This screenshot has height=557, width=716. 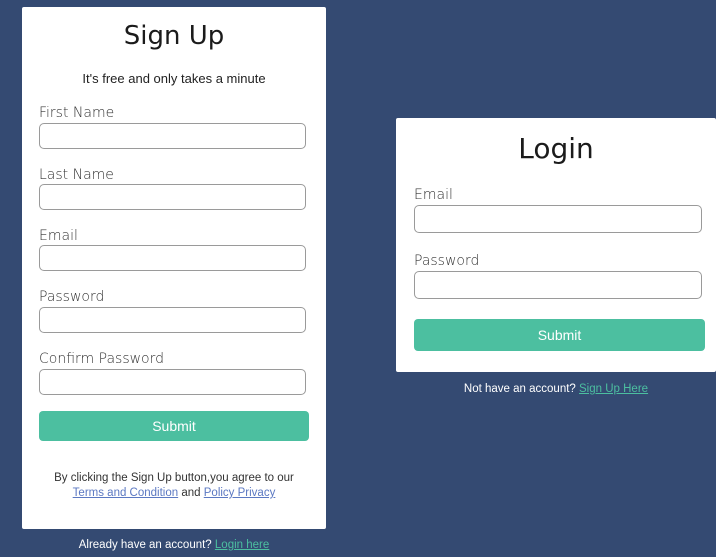 What do you see at coordinates (72, 297) in the screenshot?
I see `signup-password-label: Password` at bounding box center [72, 297].